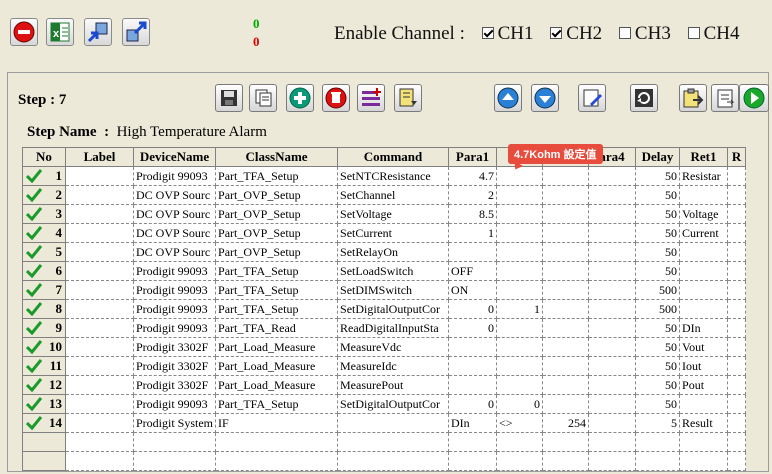 The width and height of the screenshot is (772, 474). Describe the element at coordinates (384, 252) in the screenshot. I see `table-row: 5 DC OVP Sourc Part_OVP_Setup SetRelayOn 50` at that location.